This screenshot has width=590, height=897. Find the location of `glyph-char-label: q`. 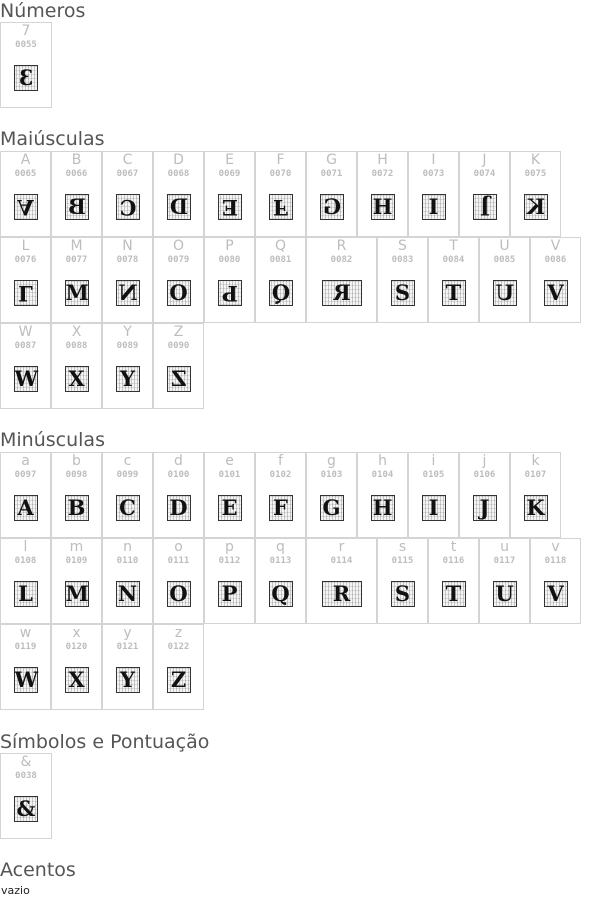

glyph-char-label: q is located at coordinates (280, 547).